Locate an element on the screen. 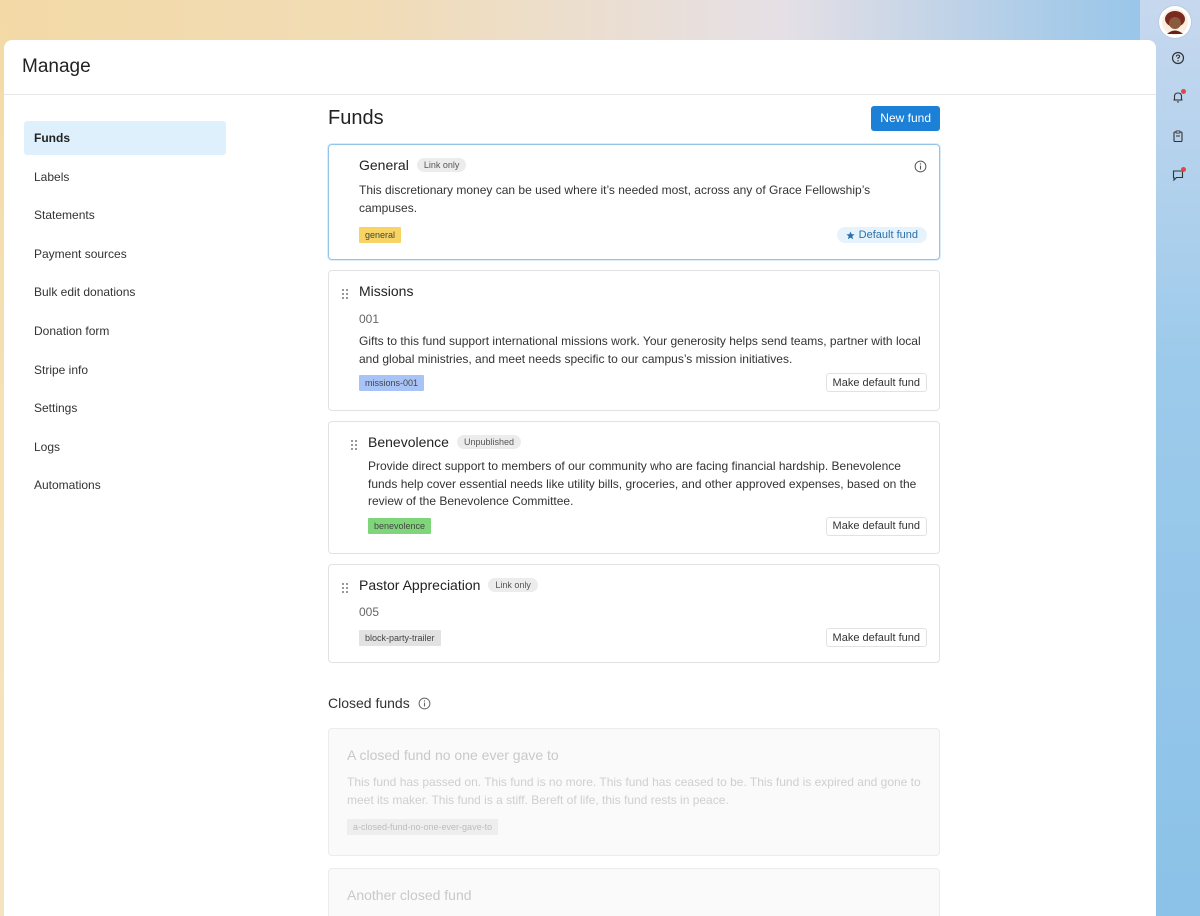 This screenshot has width=1200, height=916. fund-tag: general is located at coordinates (380, 235).